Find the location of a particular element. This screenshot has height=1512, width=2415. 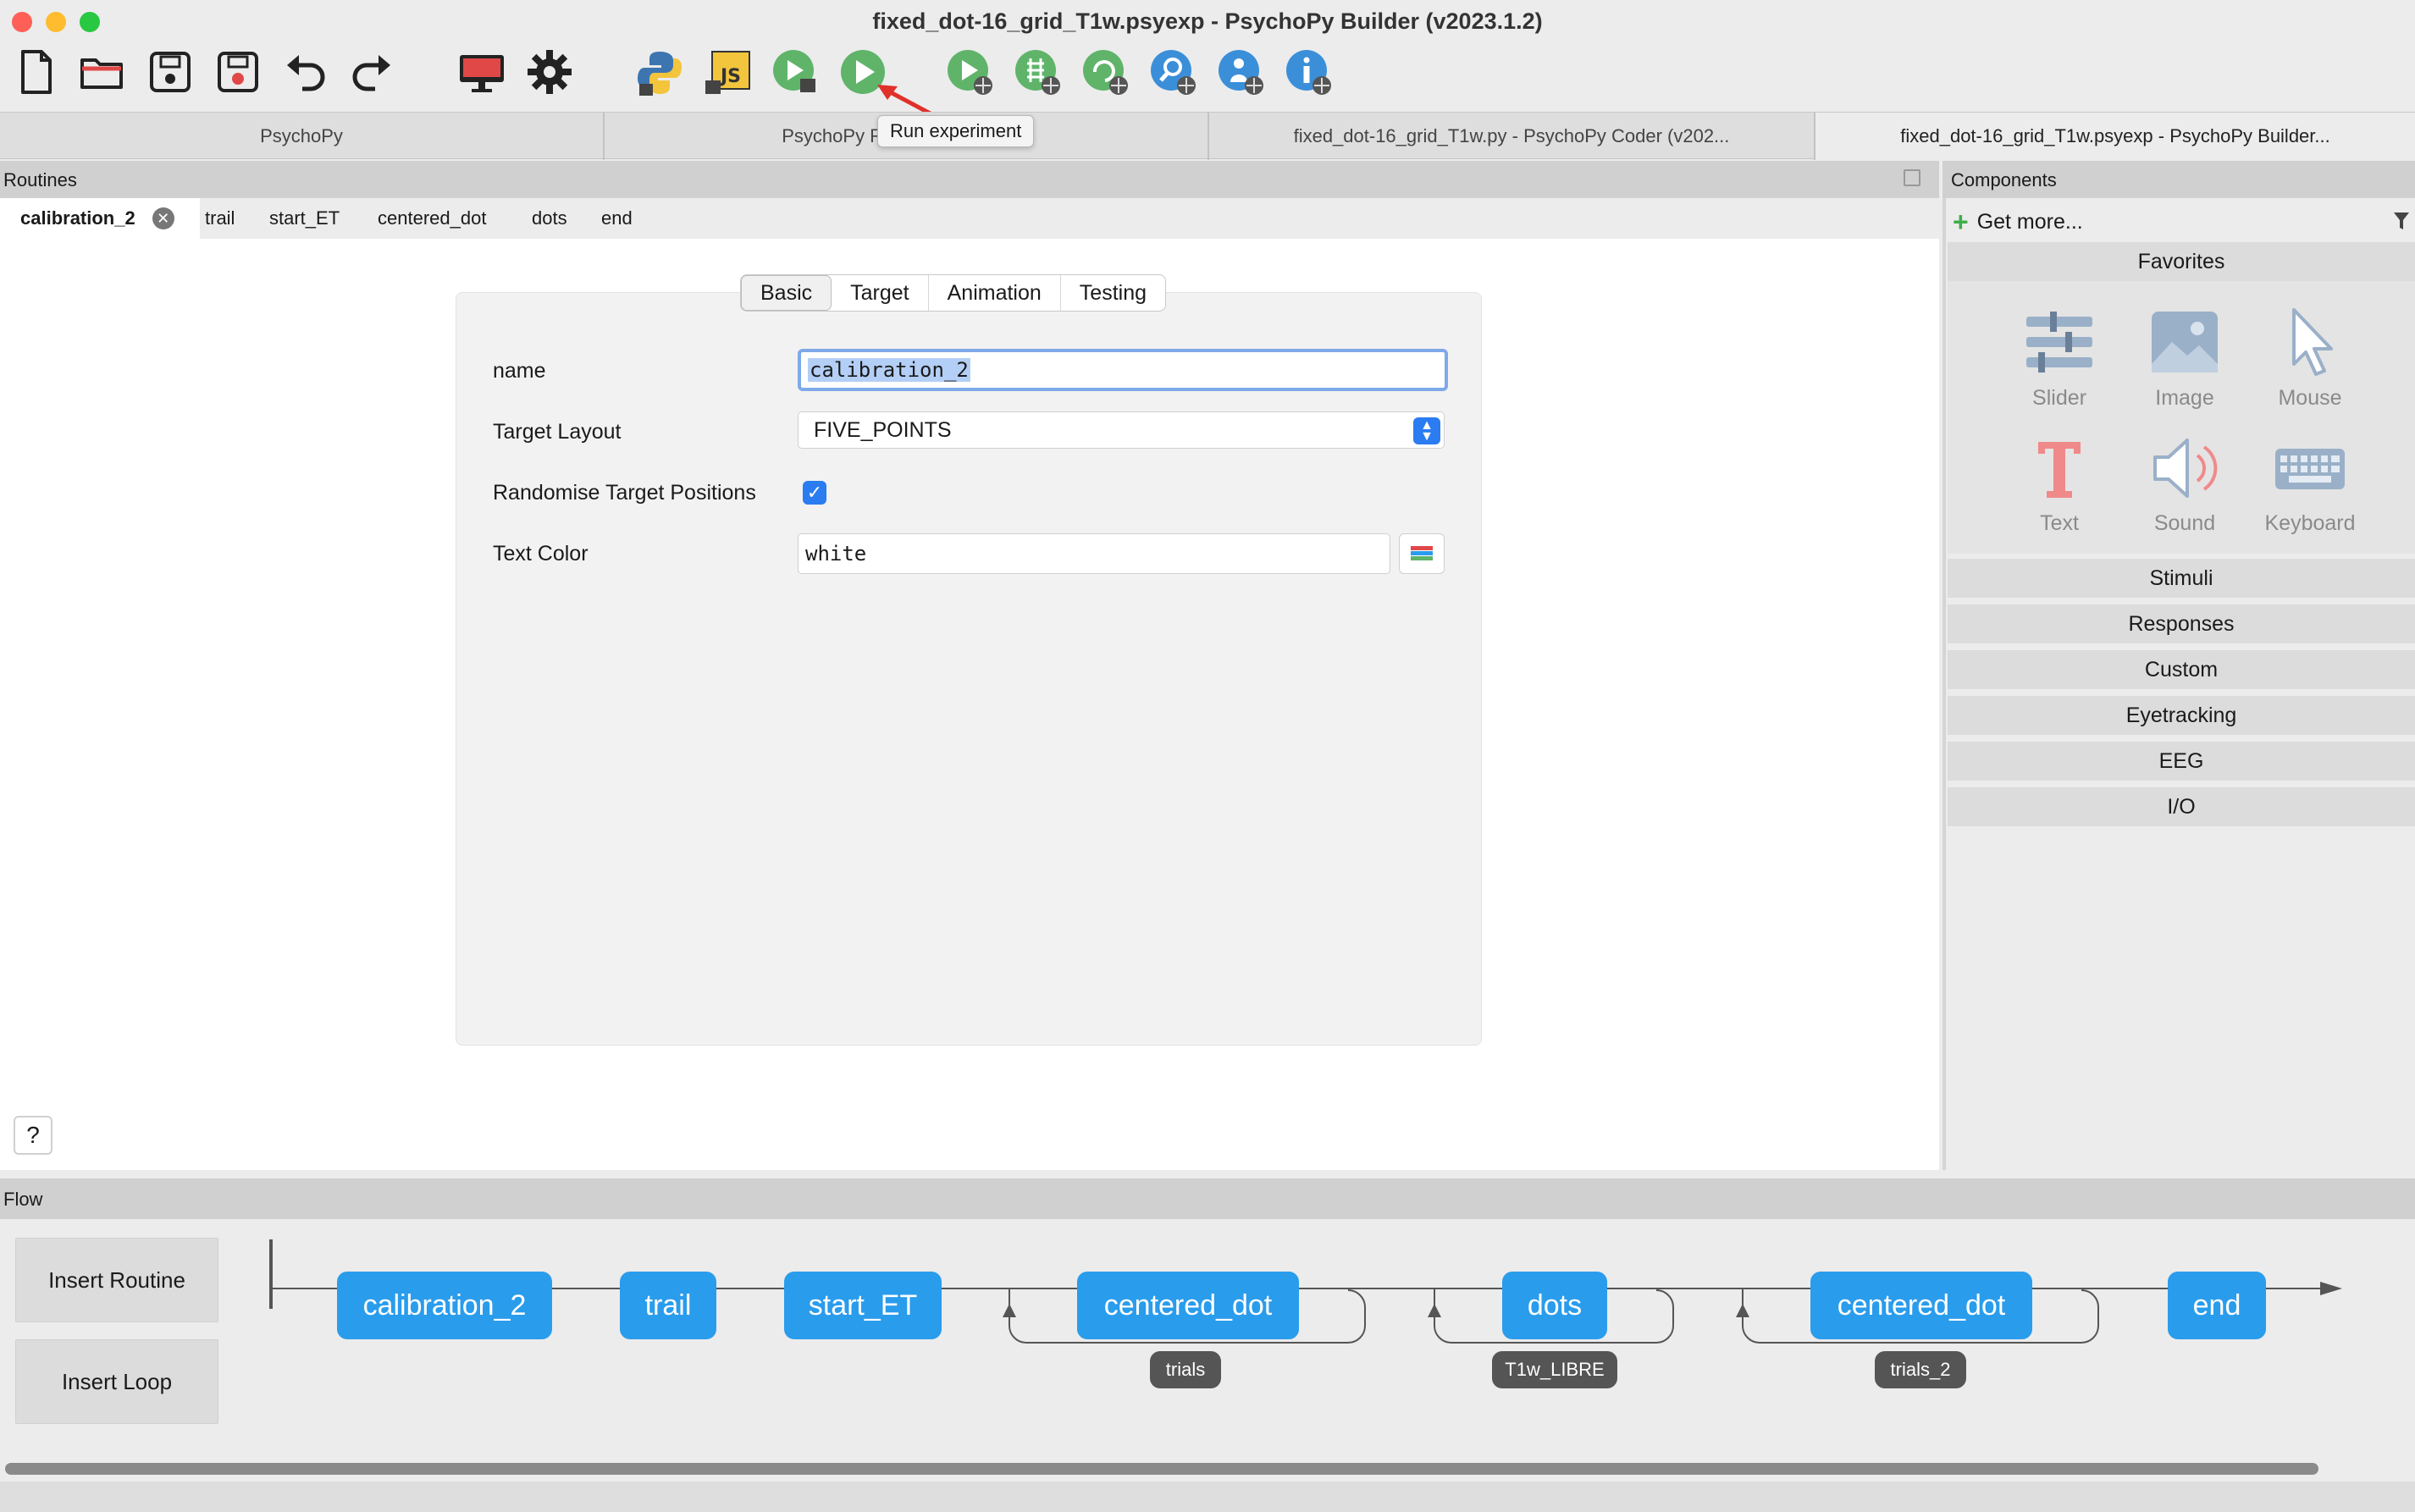

randomise-label: Randomise Target Positions is located at coordinates (624, 493).